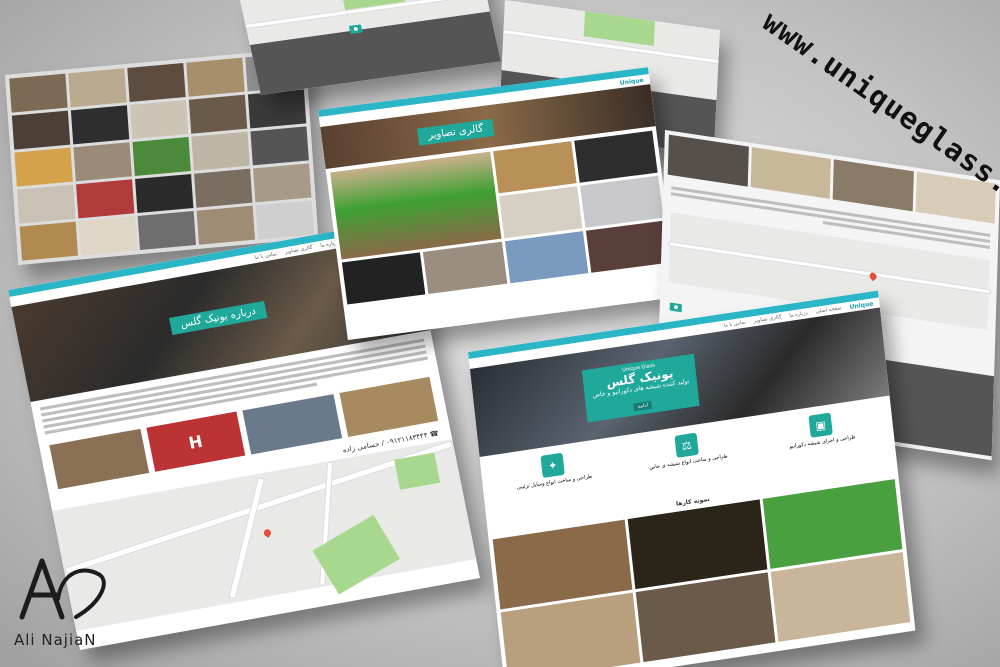  Describe the element at coordinates (456, 132) in the screenshot. I see `gallery-title: گالری تصاویر` at that location.